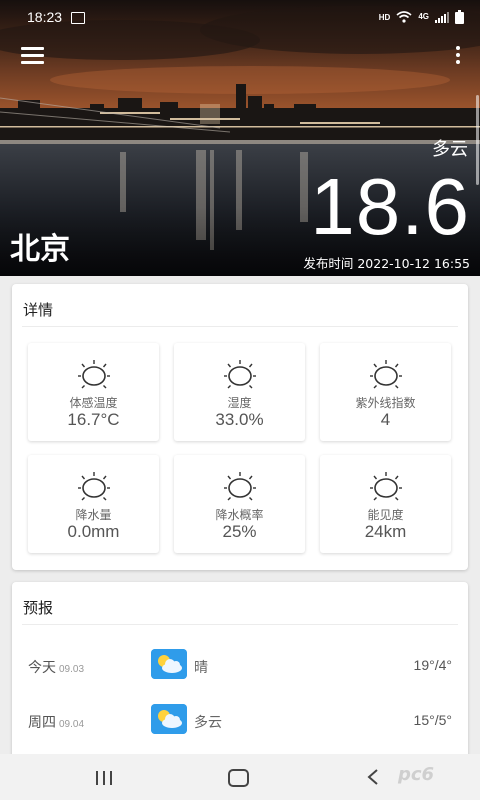 The height and width of the screenshot is (800, 480). What do you see at coordinates (38, 608) in the screenshot?
I see `forecast-title: 预报` at bounding box center [38, 608].